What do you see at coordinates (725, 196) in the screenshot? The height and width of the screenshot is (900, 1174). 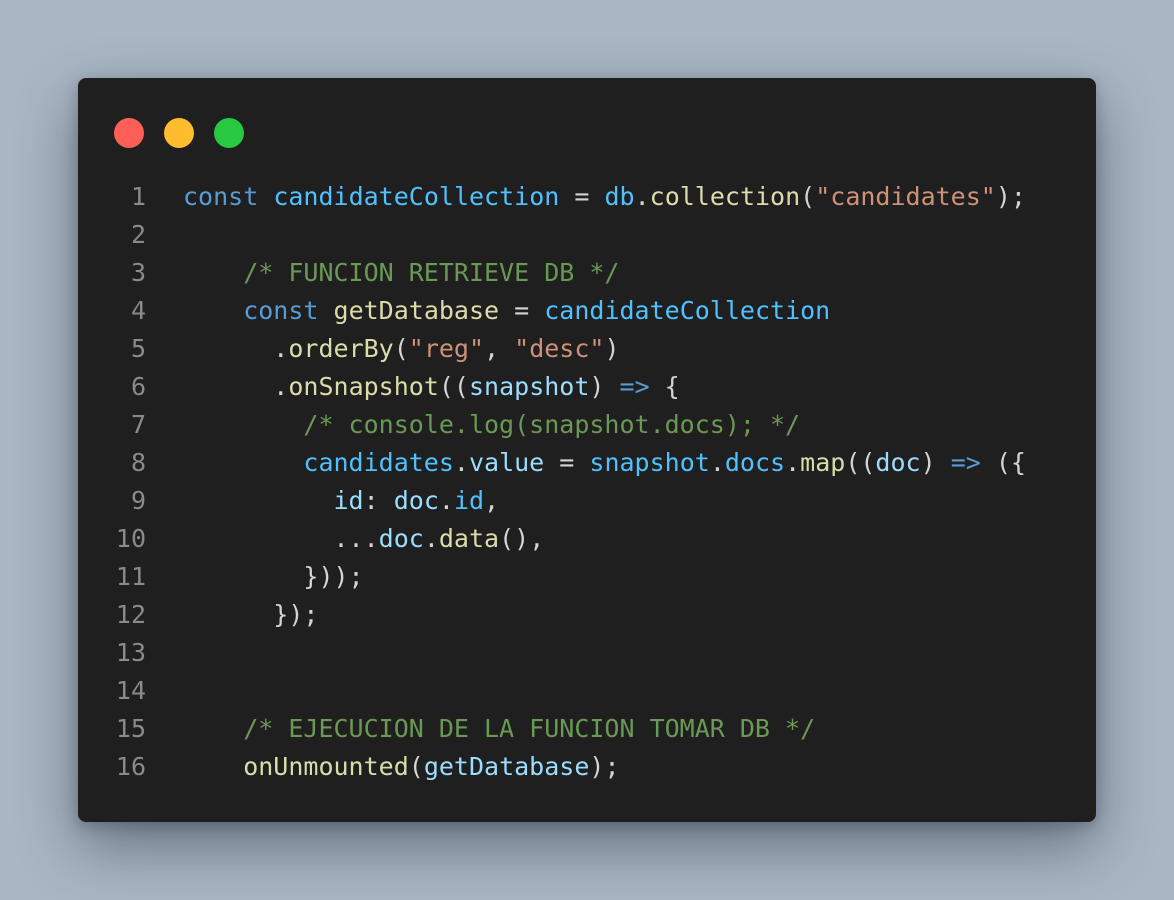 I see `code-token: collection` at bounding box center [725, 196].